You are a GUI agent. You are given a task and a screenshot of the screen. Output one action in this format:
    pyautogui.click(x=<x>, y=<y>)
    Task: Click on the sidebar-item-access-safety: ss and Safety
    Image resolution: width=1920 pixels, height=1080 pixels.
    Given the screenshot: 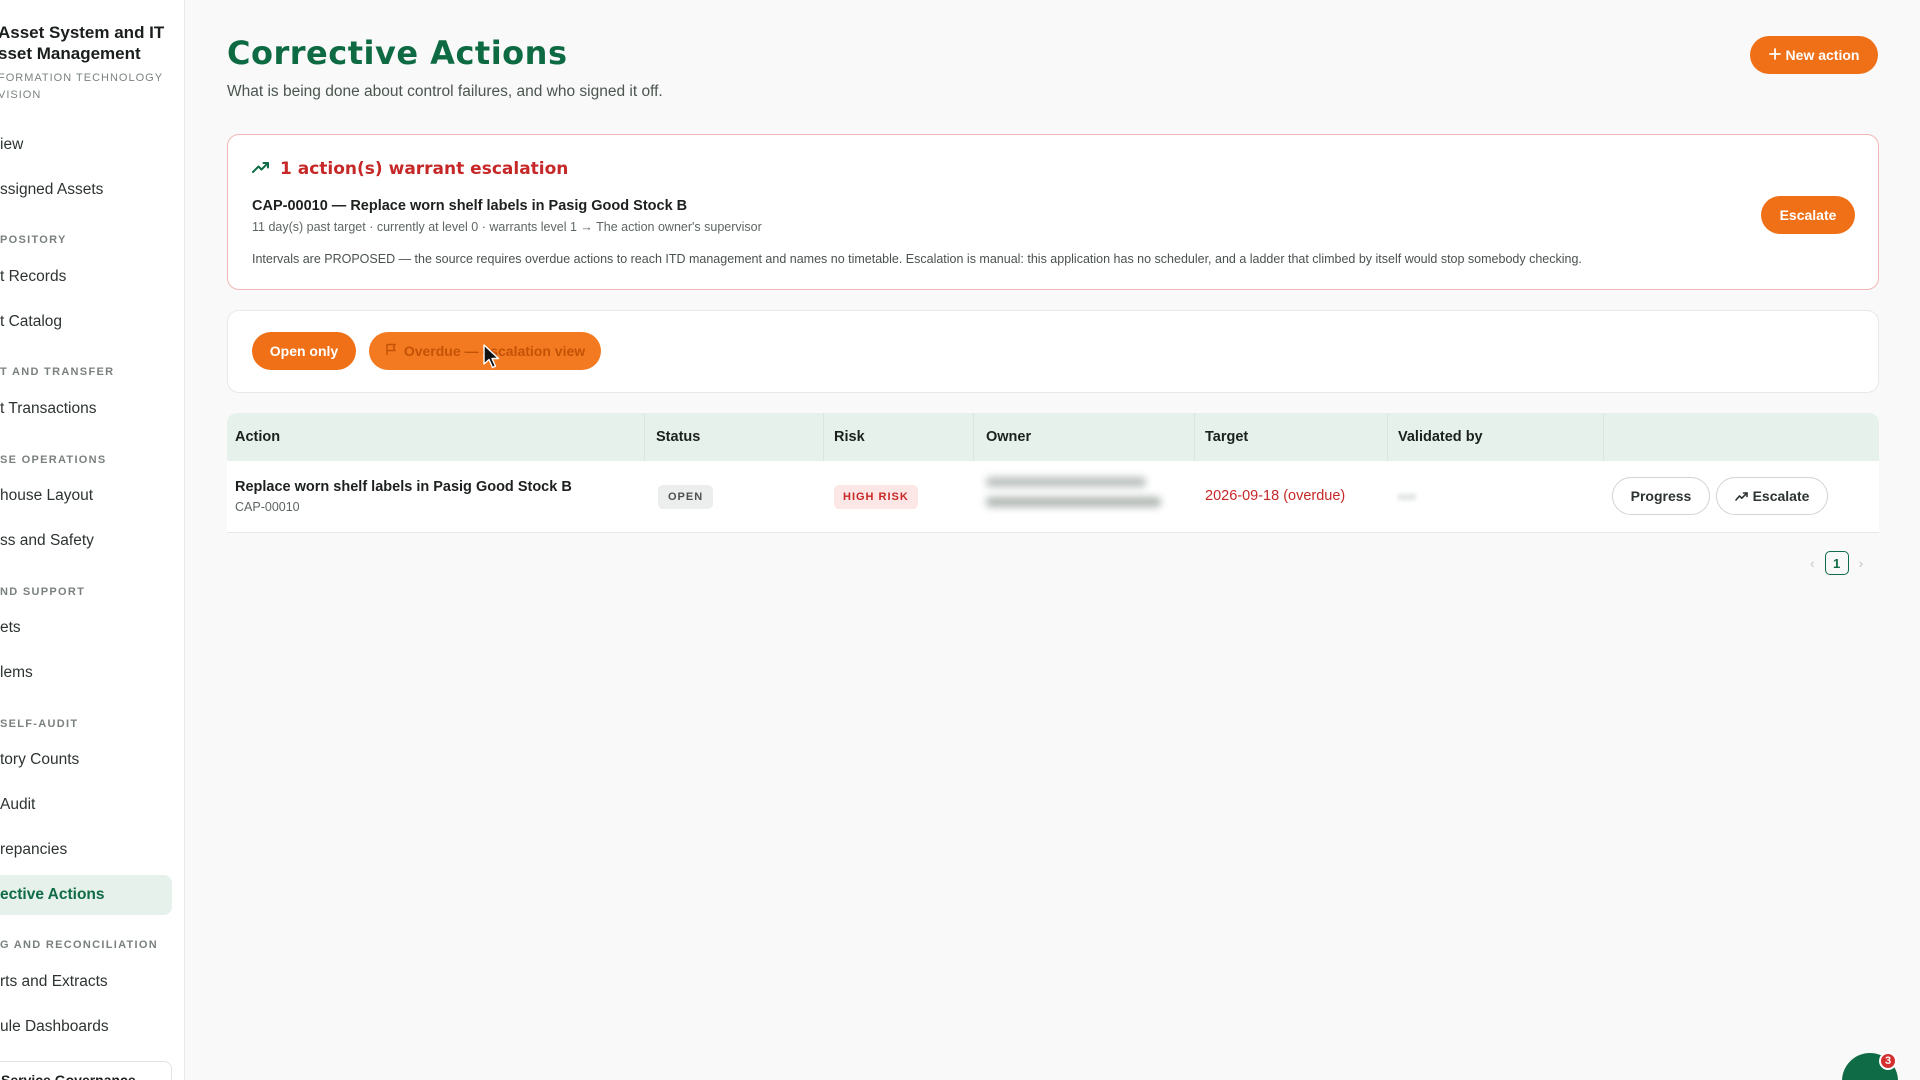 What is the action you would take?
    pyautogui.click(x=86, y=541)
    